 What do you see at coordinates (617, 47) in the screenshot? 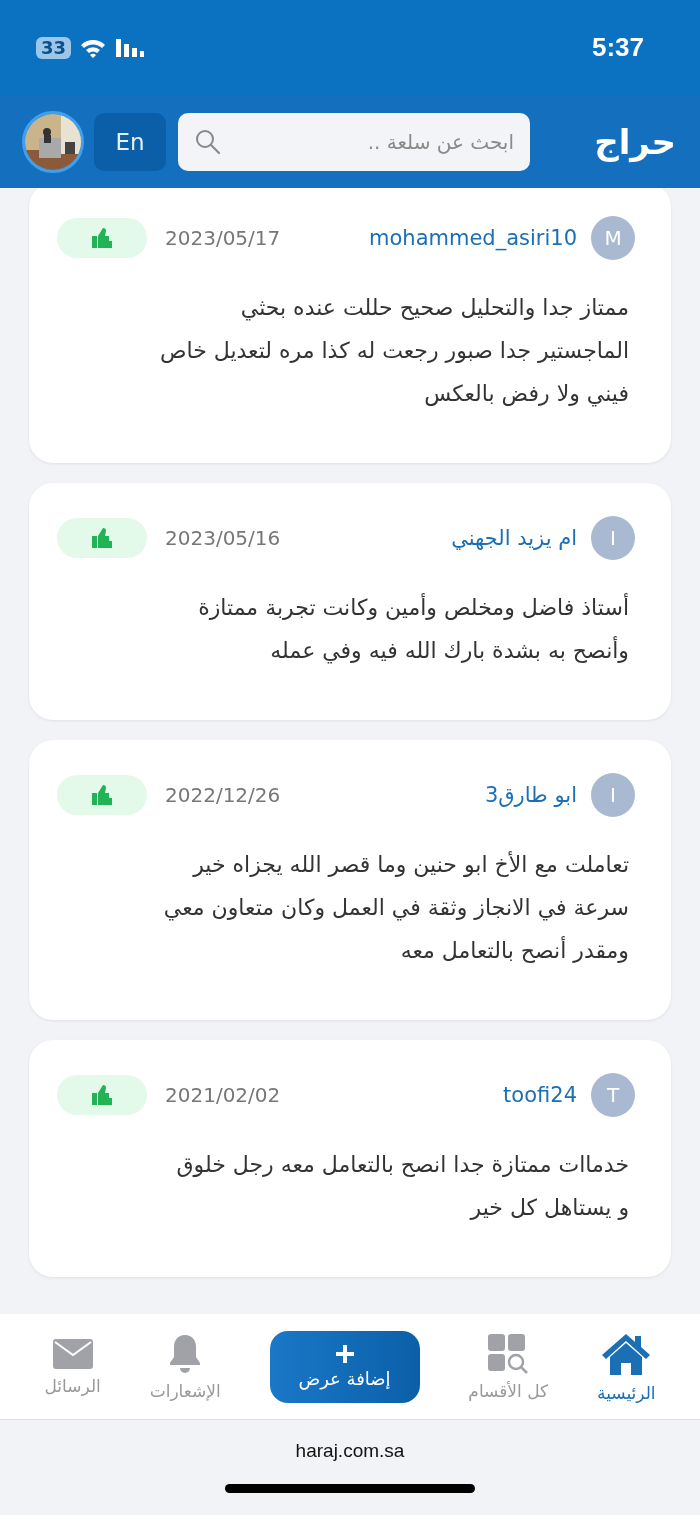
I see `clock-time: 5:37` at bounding box center [617, 47].